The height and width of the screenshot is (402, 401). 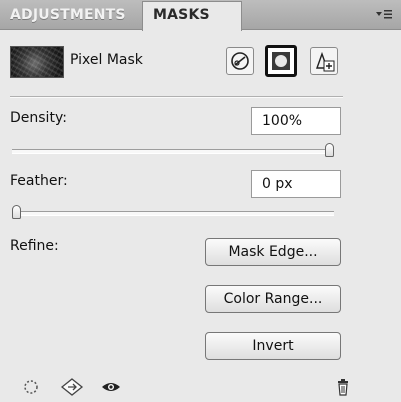 I want to click on add-vector-mask-icon, so click(x=325, y=61).